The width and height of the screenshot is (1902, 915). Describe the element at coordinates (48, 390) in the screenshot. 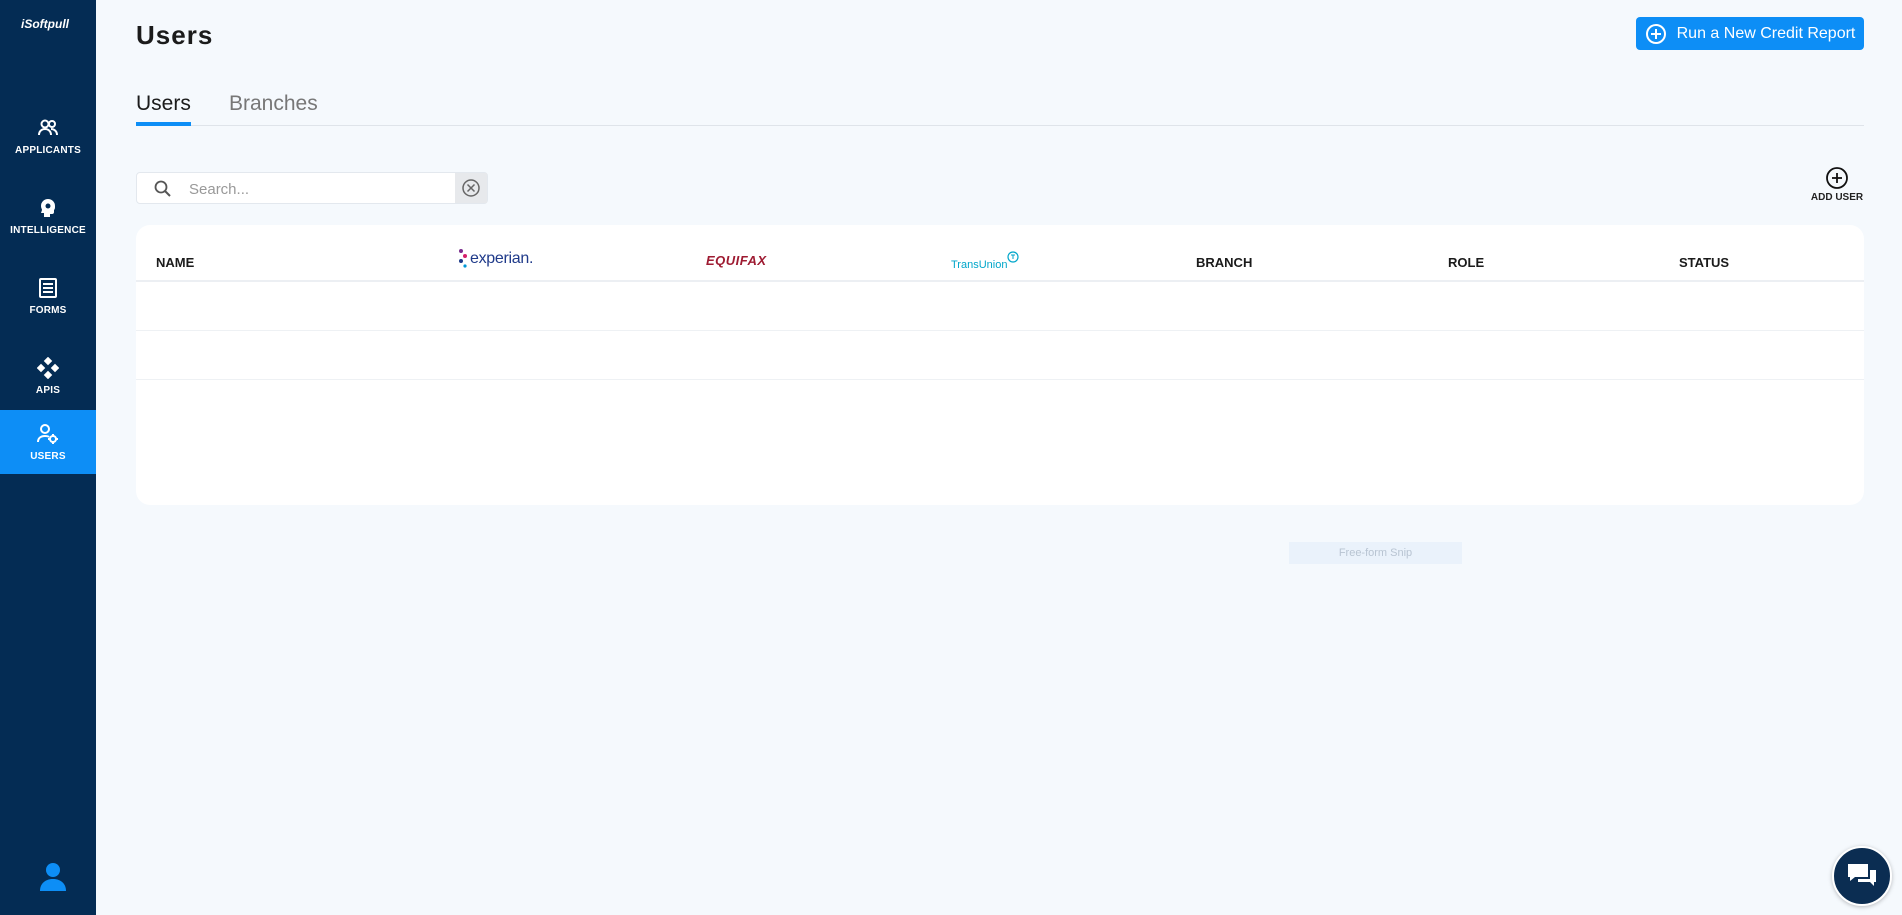

I see `sidebar-item-label: APIS` at that location.